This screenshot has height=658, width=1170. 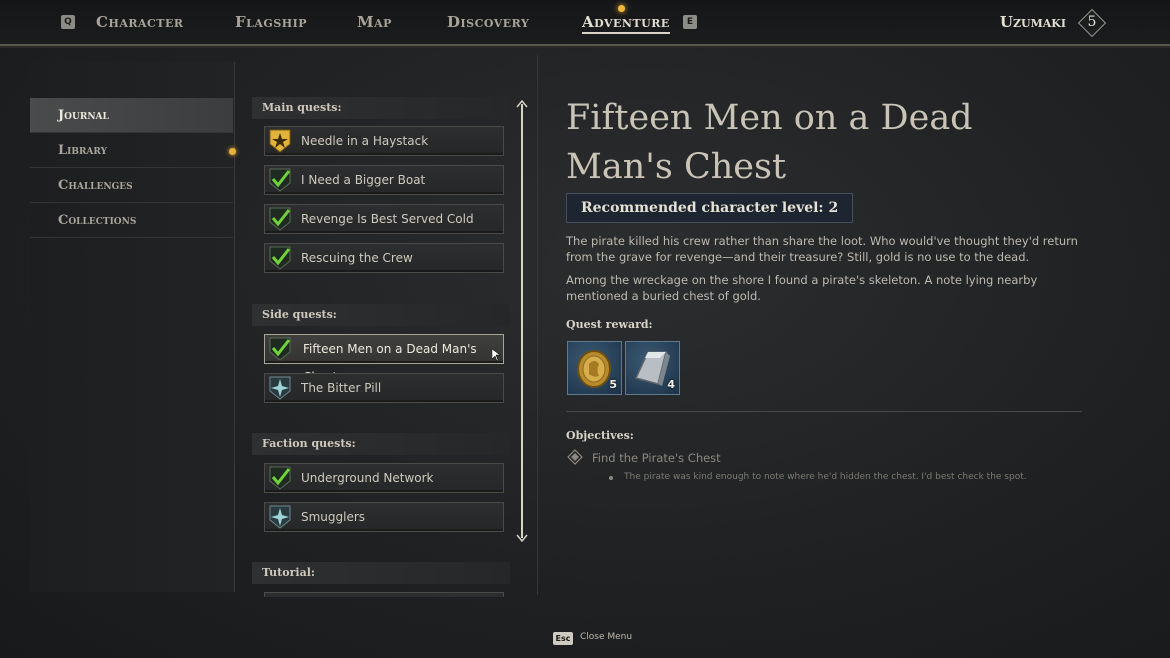 I want to click on player-level: 5, so click(x=1092, y=22).